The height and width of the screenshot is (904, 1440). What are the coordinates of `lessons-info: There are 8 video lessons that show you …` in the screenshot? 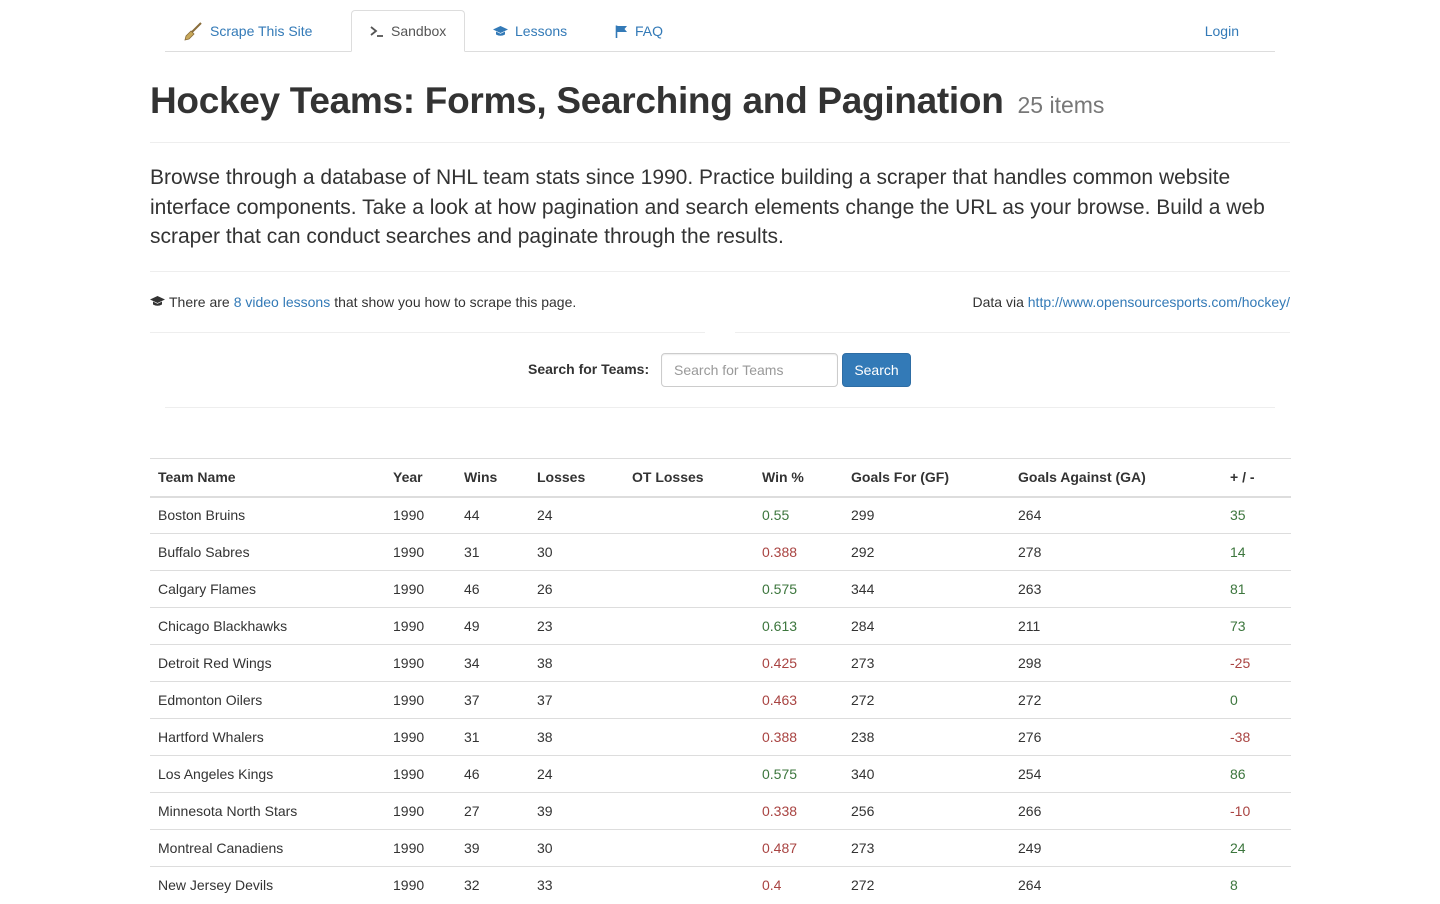 It's located at (363, 302).